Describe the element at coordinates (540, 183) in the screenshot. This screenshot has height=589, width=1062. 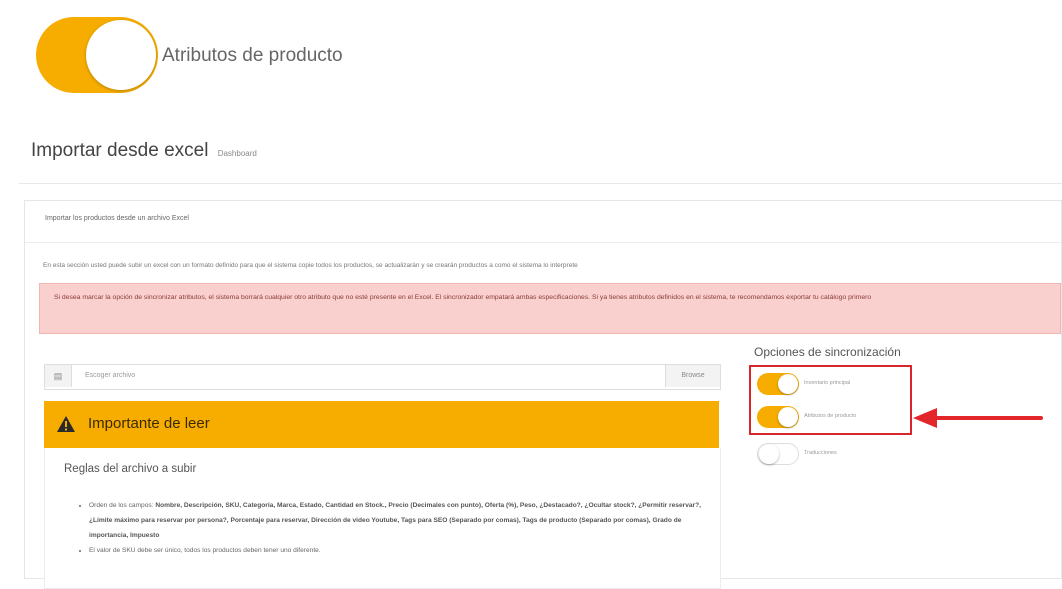
I see `header-divider` at that location.